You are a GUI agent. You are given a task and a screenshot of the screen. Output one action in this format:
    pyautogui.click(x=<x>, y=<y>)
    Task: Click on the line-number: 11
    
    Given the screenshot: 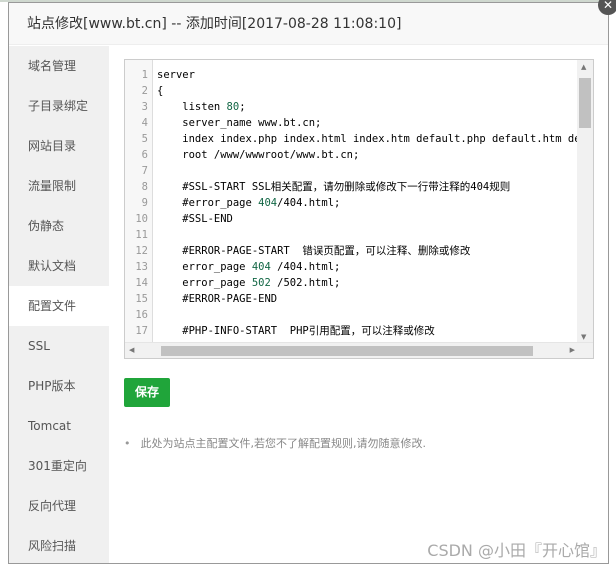 What is the action you would take?
    pyautogui.click(x=141, y=235)
    